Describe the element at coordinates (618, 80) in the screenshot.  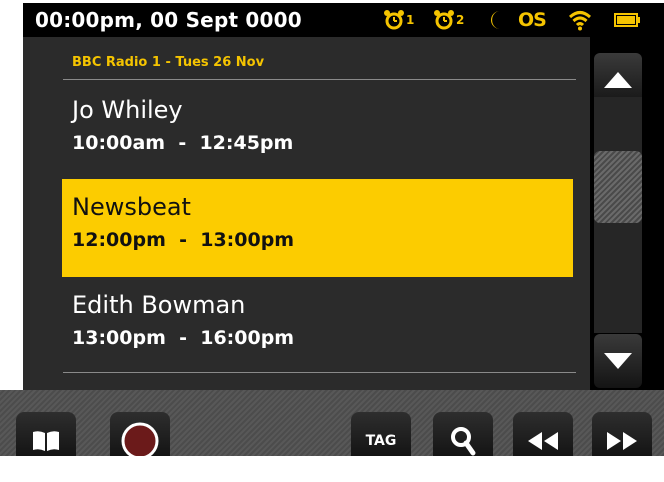
I see `triangle-up-icon` at that location.